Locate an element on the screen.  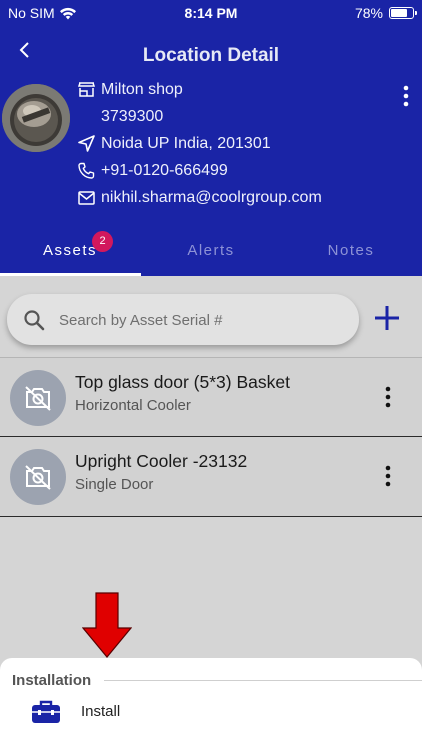
tab-notes-label: Notes is located at coordinates (351, 250).